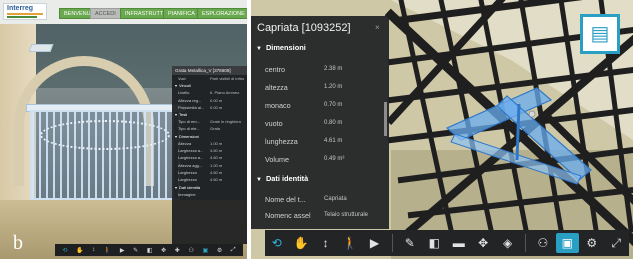  Describe the element at coordinates (288, 215) in the screenshot. I see `property-key: Nomenc assel` at that location.